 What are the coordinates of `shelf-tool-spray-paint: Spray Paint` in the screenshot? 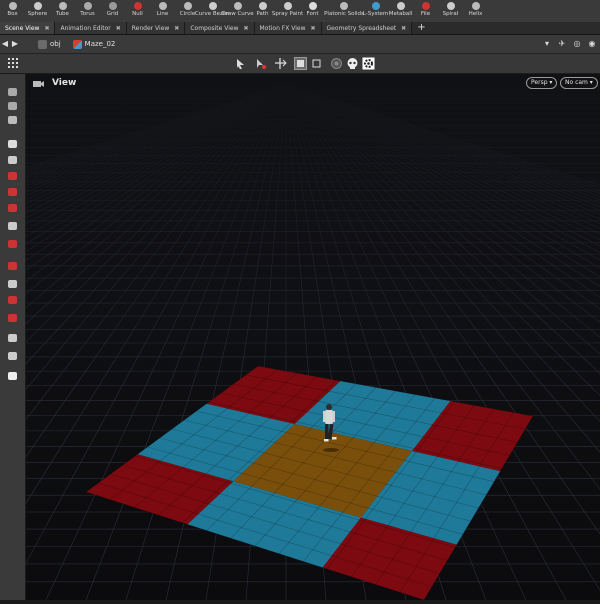 It's located at (287, 11).